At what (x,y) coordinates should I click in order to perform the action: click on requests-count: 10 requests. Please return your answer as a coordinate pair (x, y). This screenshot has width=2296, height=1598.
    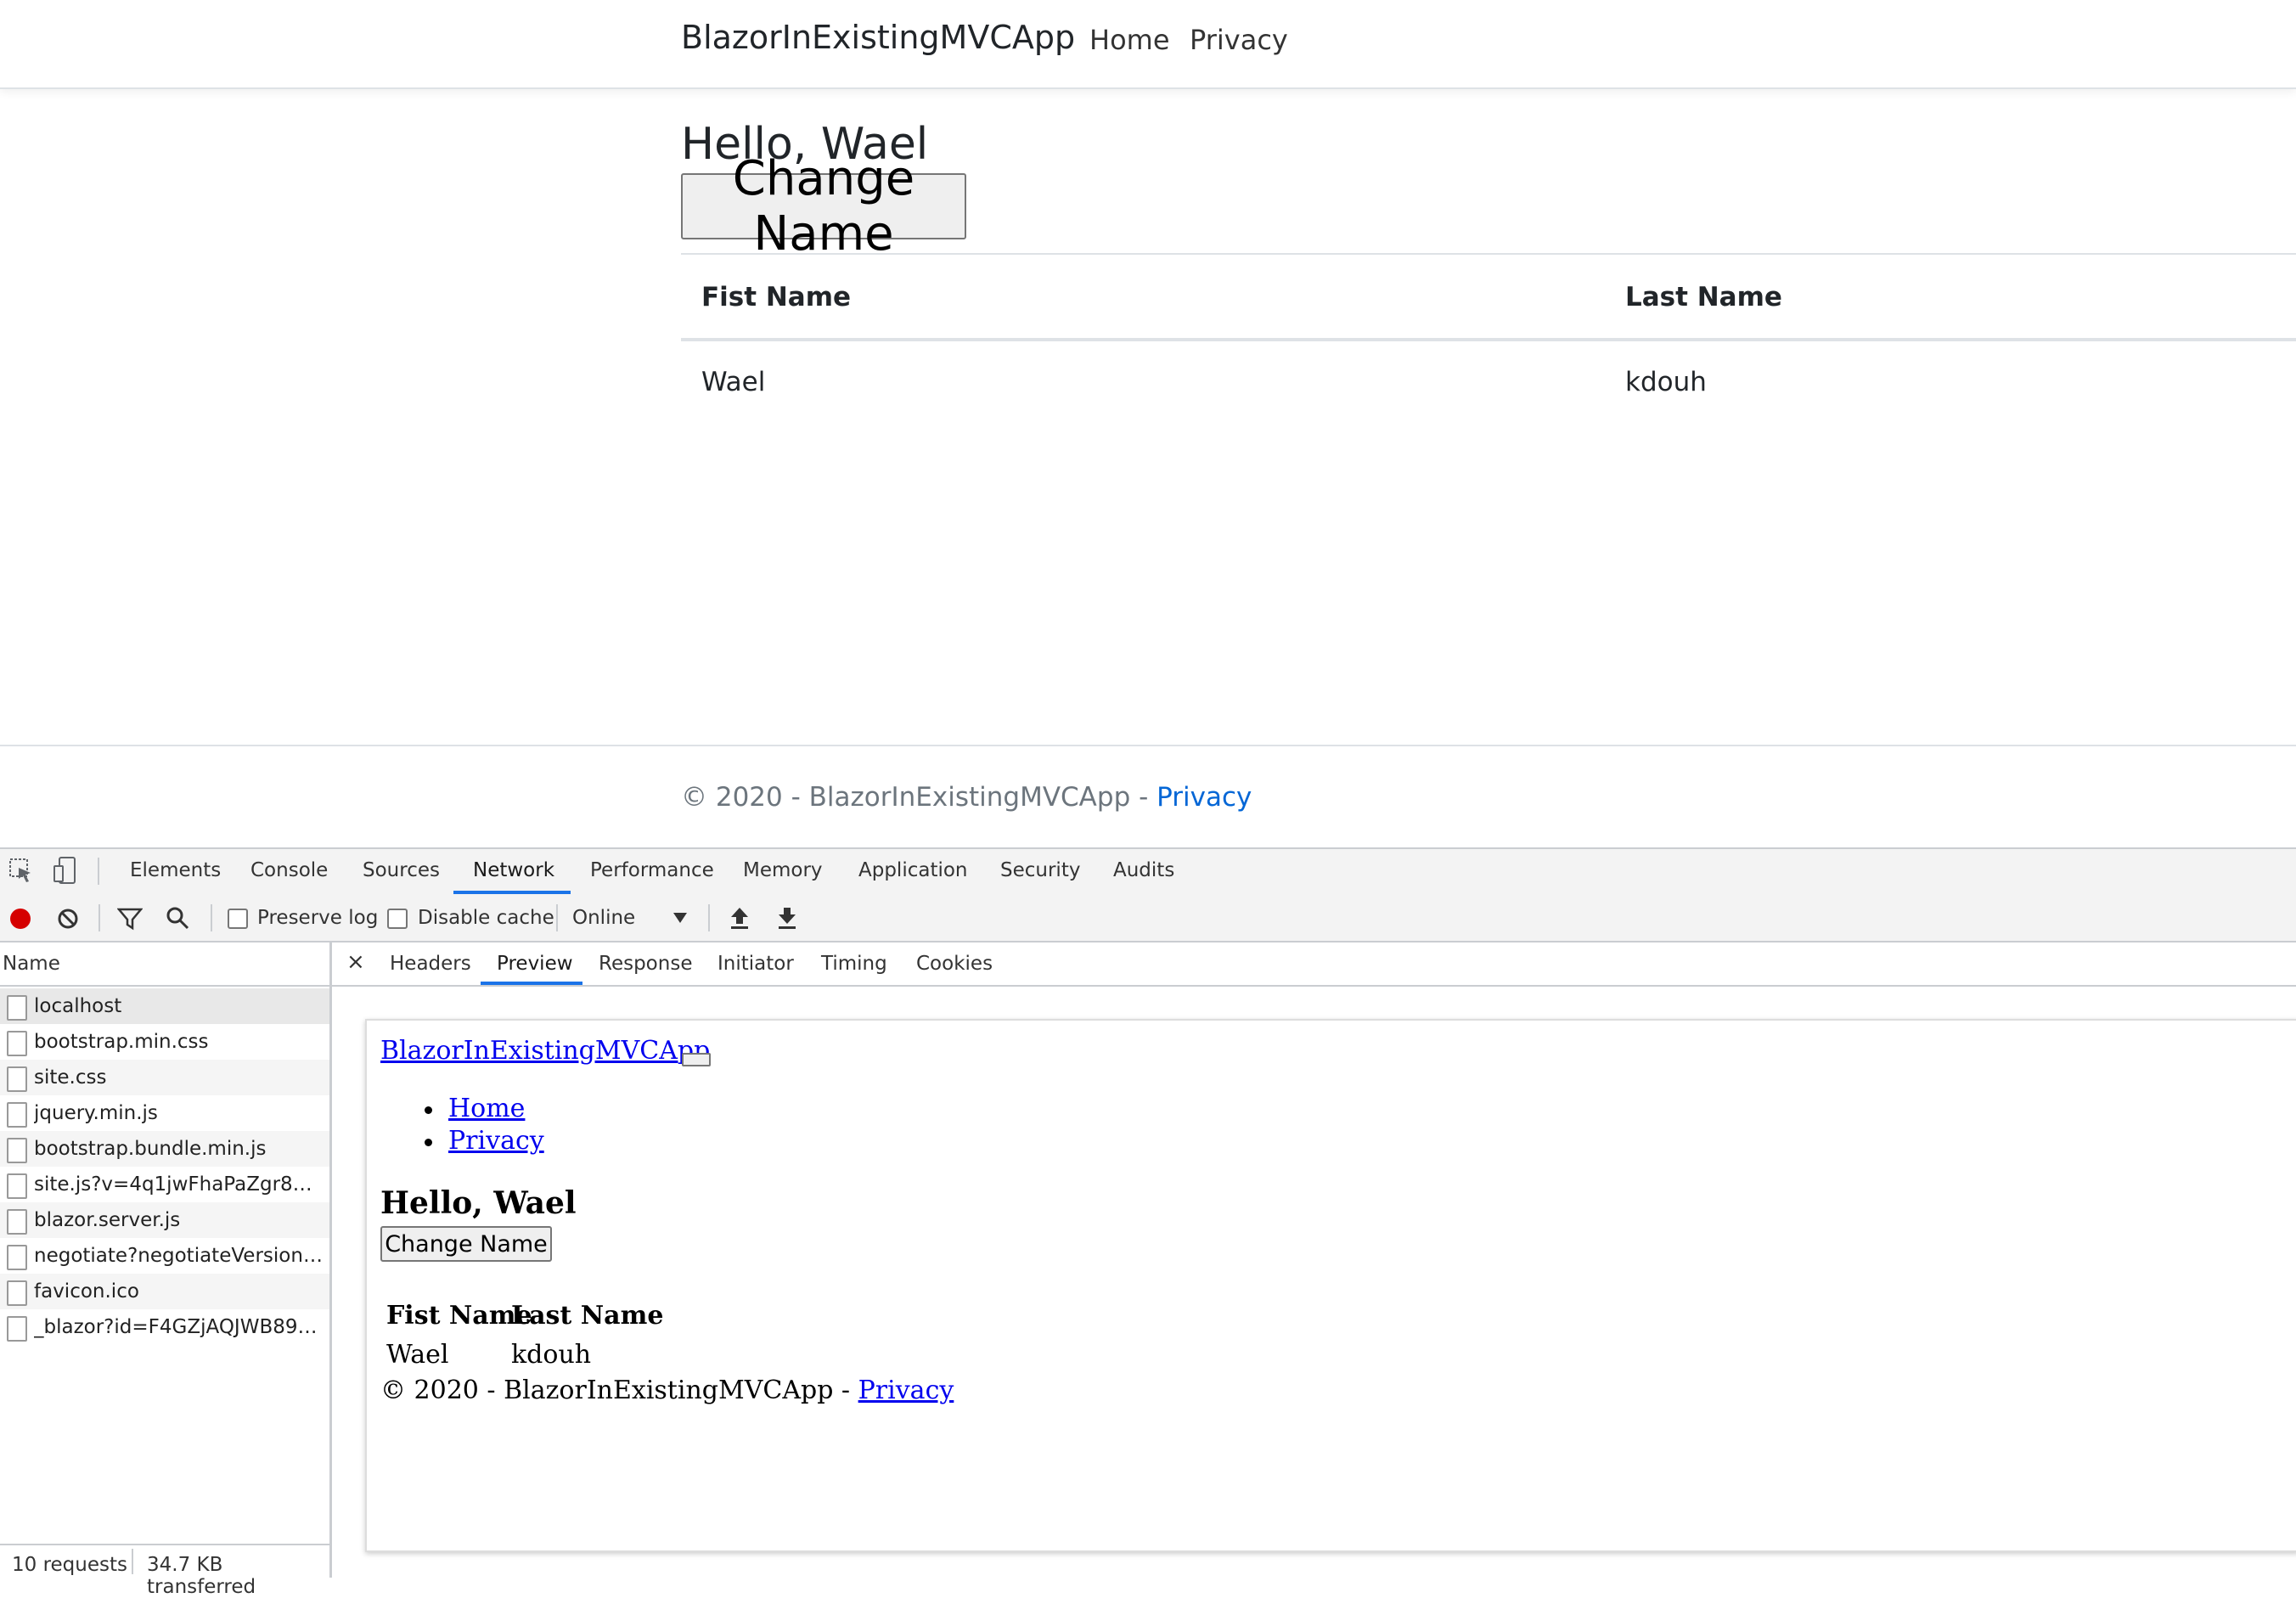
    Looking at the image, I should click on (69, 1565).